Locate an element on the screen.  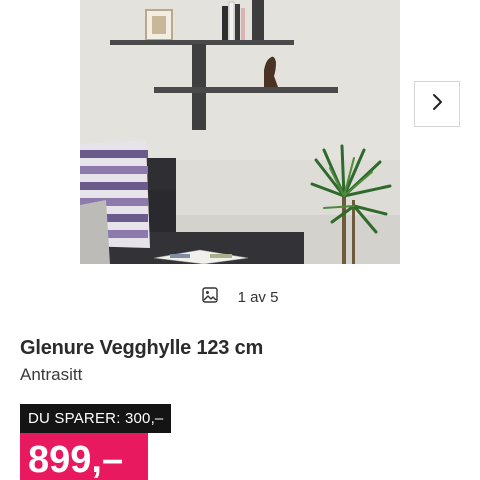
image-counter: 1 av 5 is located at coordinates (240, 297).